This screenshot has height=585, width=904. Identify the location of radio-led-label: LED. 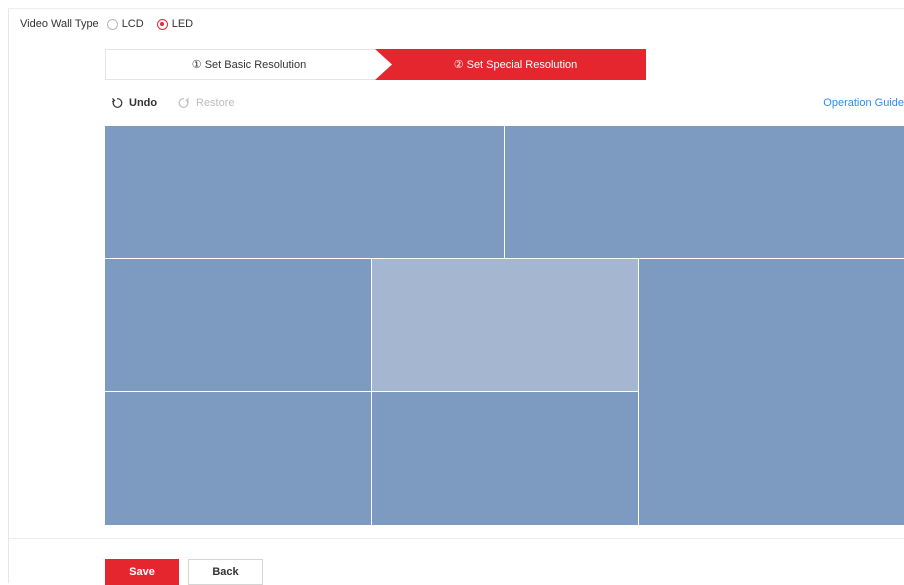
(182, 24).